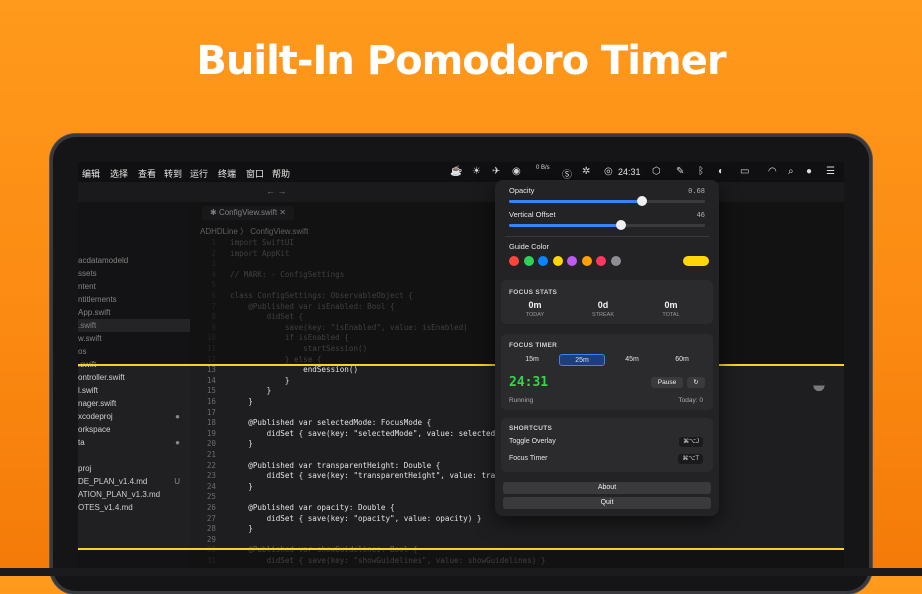 The width and height of the screenshot is (922, 594). I want to click on battery-icon: ▭, so click(744, 171).